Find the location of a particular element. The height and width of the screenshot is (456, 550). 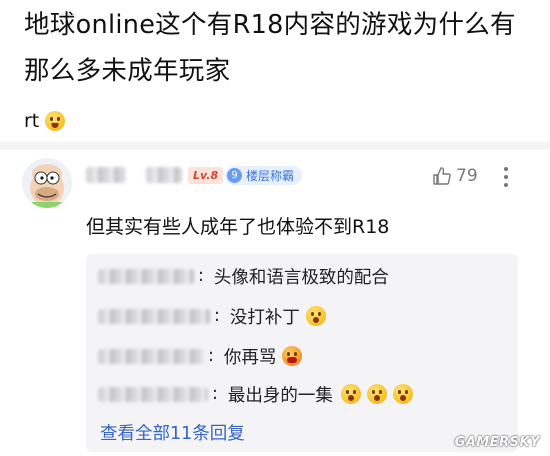

post-body-text: rt is located at coordinates (32, 121).